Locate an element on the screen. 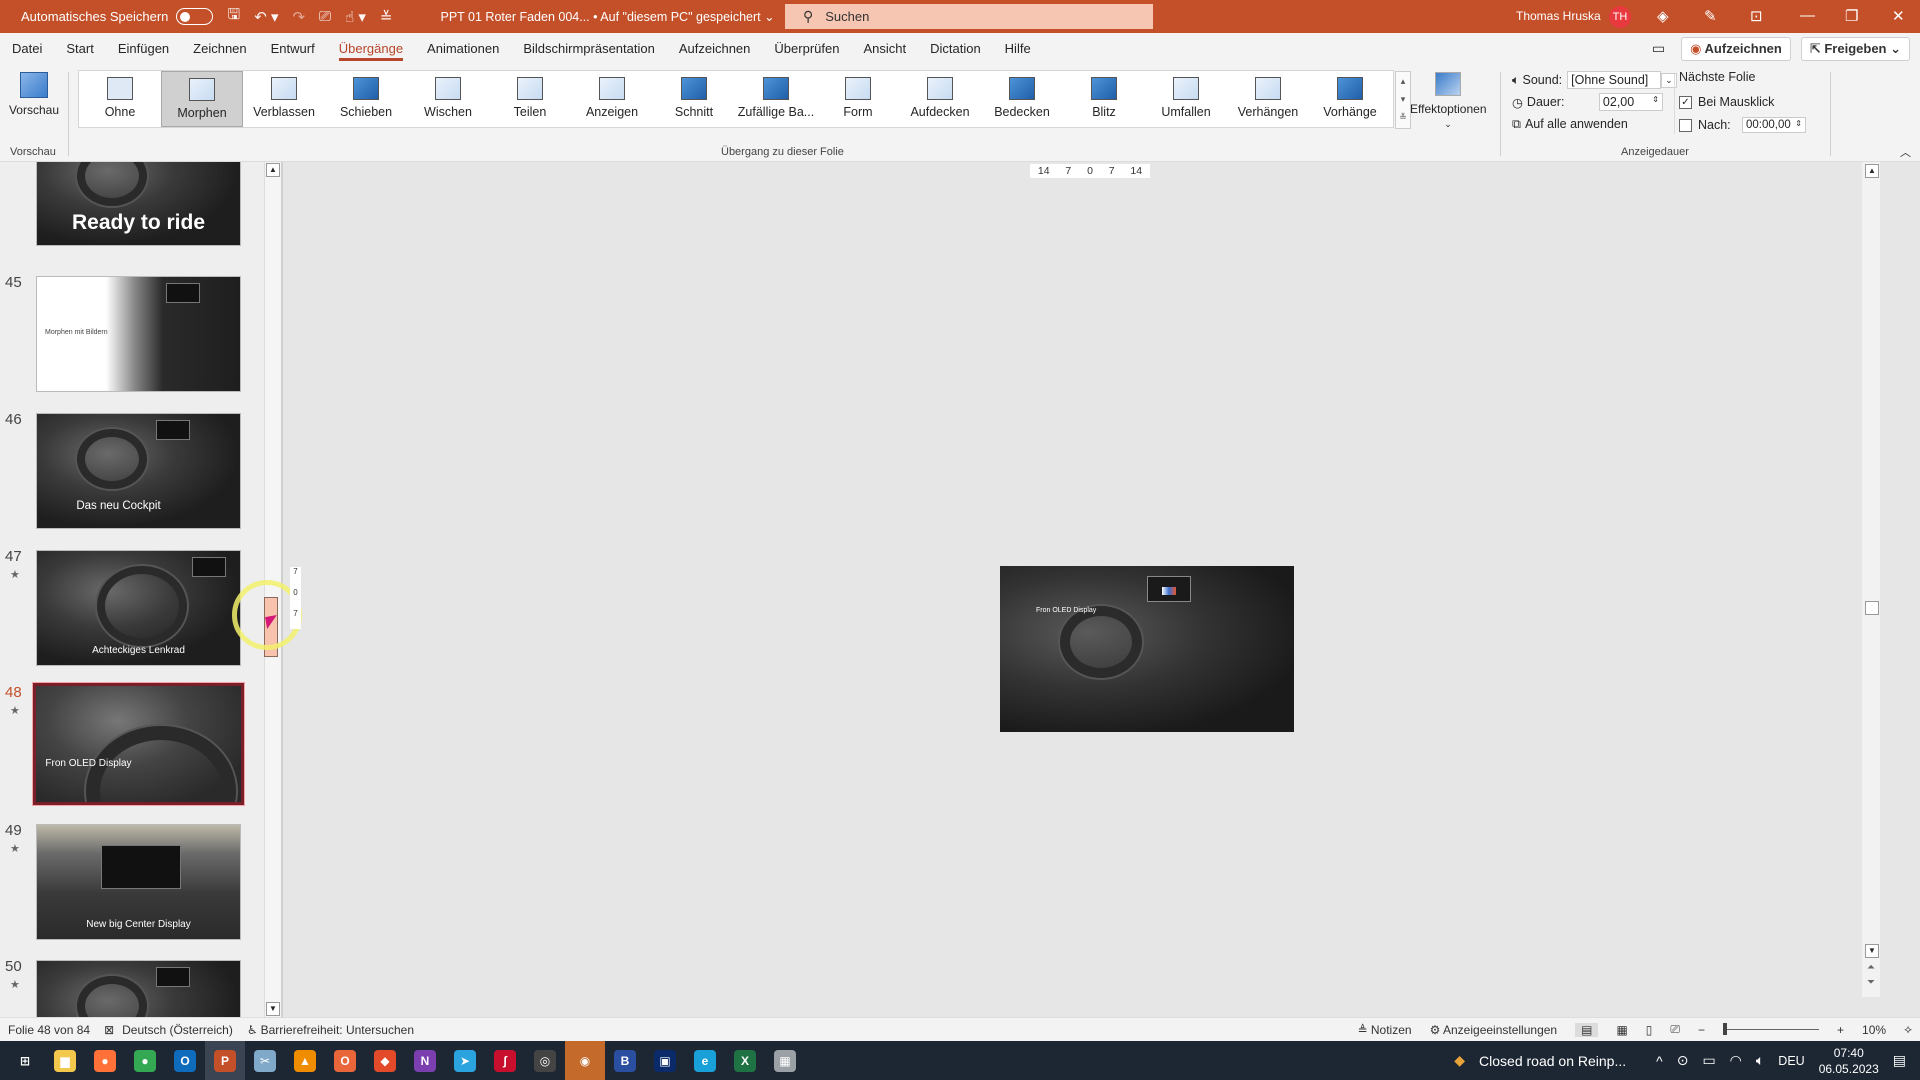 The width and height of the screenshot is (1920, 1080). gallery-scroll: ▴ ▾ ≚ is located at coordinates (1403, 100).